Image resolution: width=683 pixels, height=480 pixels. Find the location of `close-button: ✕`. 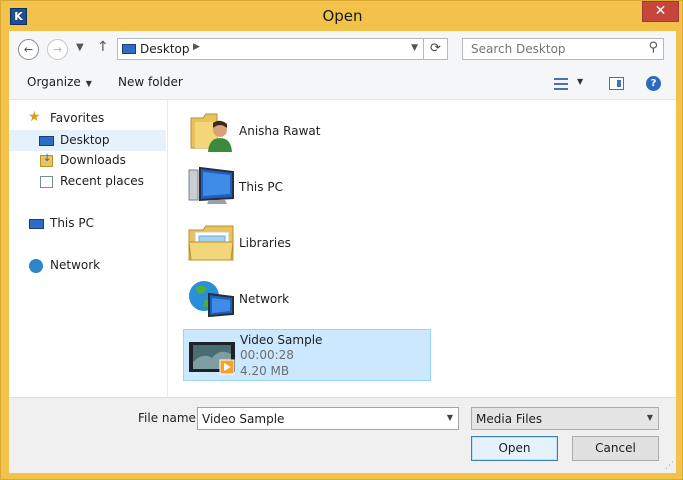

close-button: ✕ is located at coordinates (660, 11).